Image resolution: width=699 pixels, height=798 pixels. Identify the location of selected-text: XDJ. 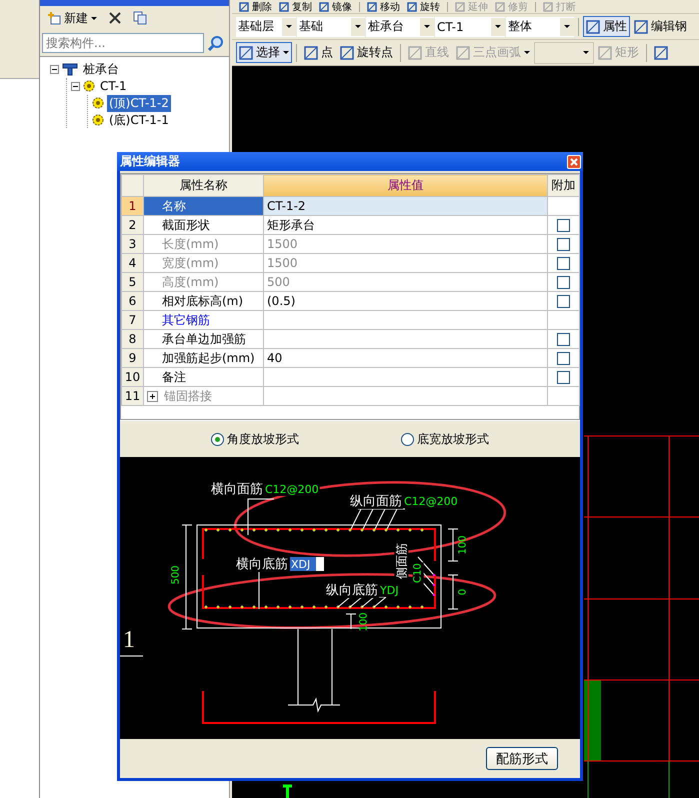
(303, 564).